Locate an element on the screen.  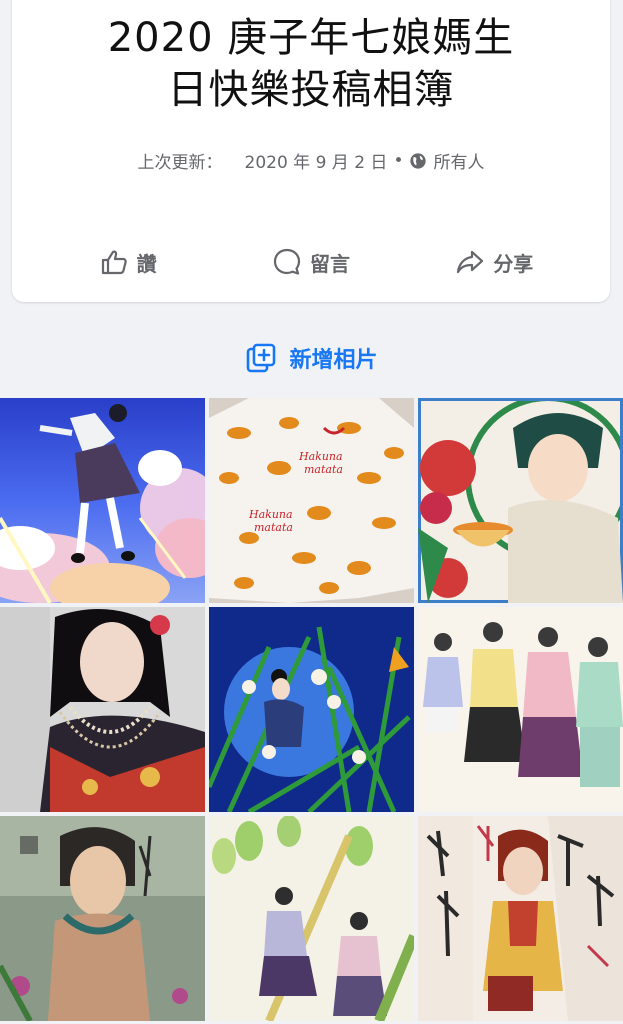
photo-girl-in-grass is located at coordinates (311, 709).